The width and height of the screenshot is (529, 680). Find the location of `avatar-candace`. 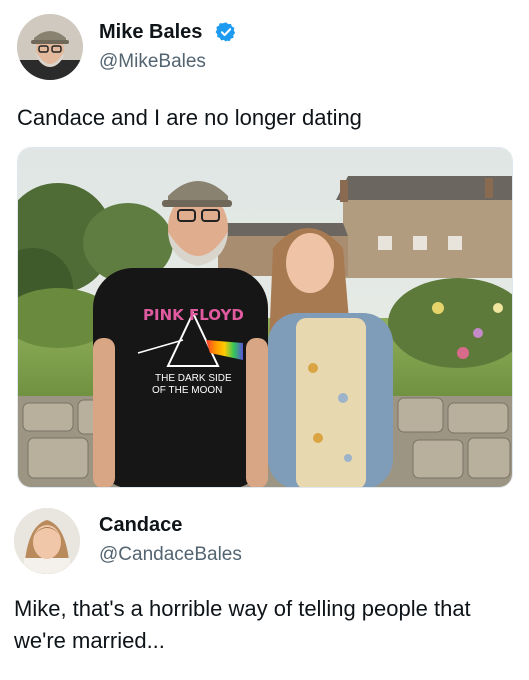

avatar-candace is located at coordinates (47, 541).